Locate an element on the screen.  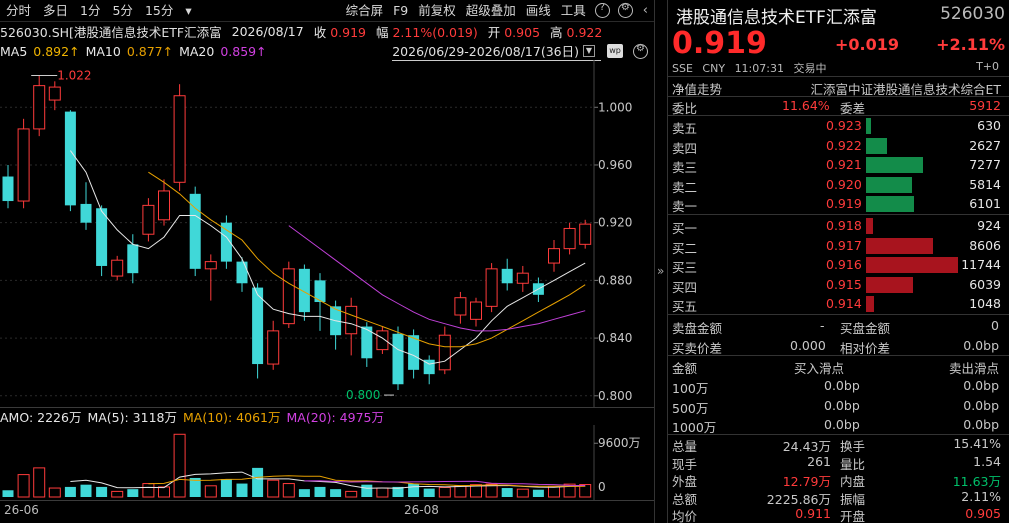
ma10-value: 0.877↑ is located at coordinates (150, 51).